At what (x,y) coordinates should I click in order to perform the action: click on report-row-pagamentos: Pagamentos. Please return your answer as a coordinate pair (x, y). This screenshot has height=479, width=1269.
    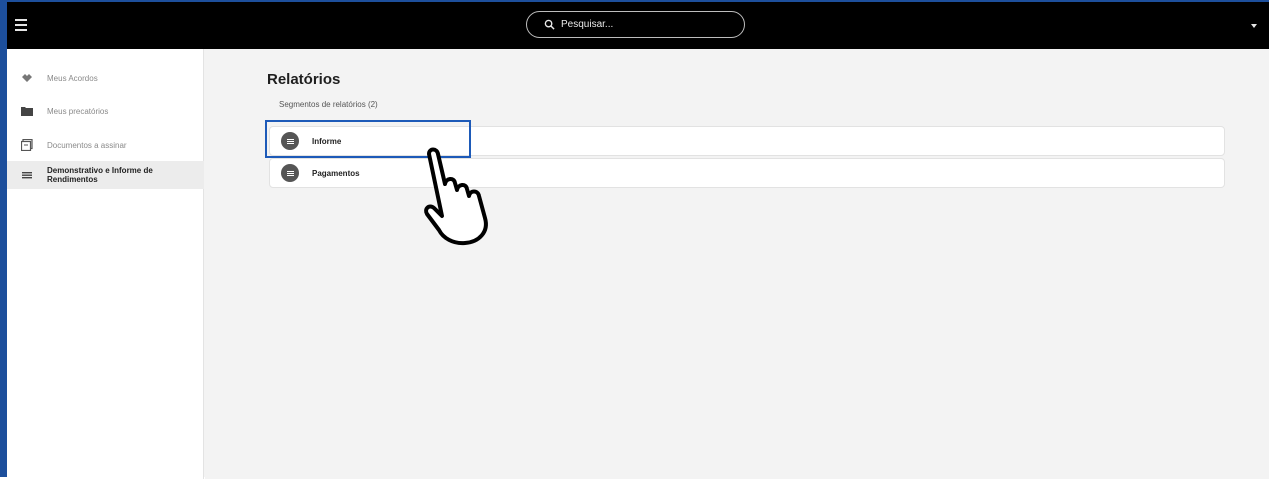
    Looking at the image, I should click on (747, 173).